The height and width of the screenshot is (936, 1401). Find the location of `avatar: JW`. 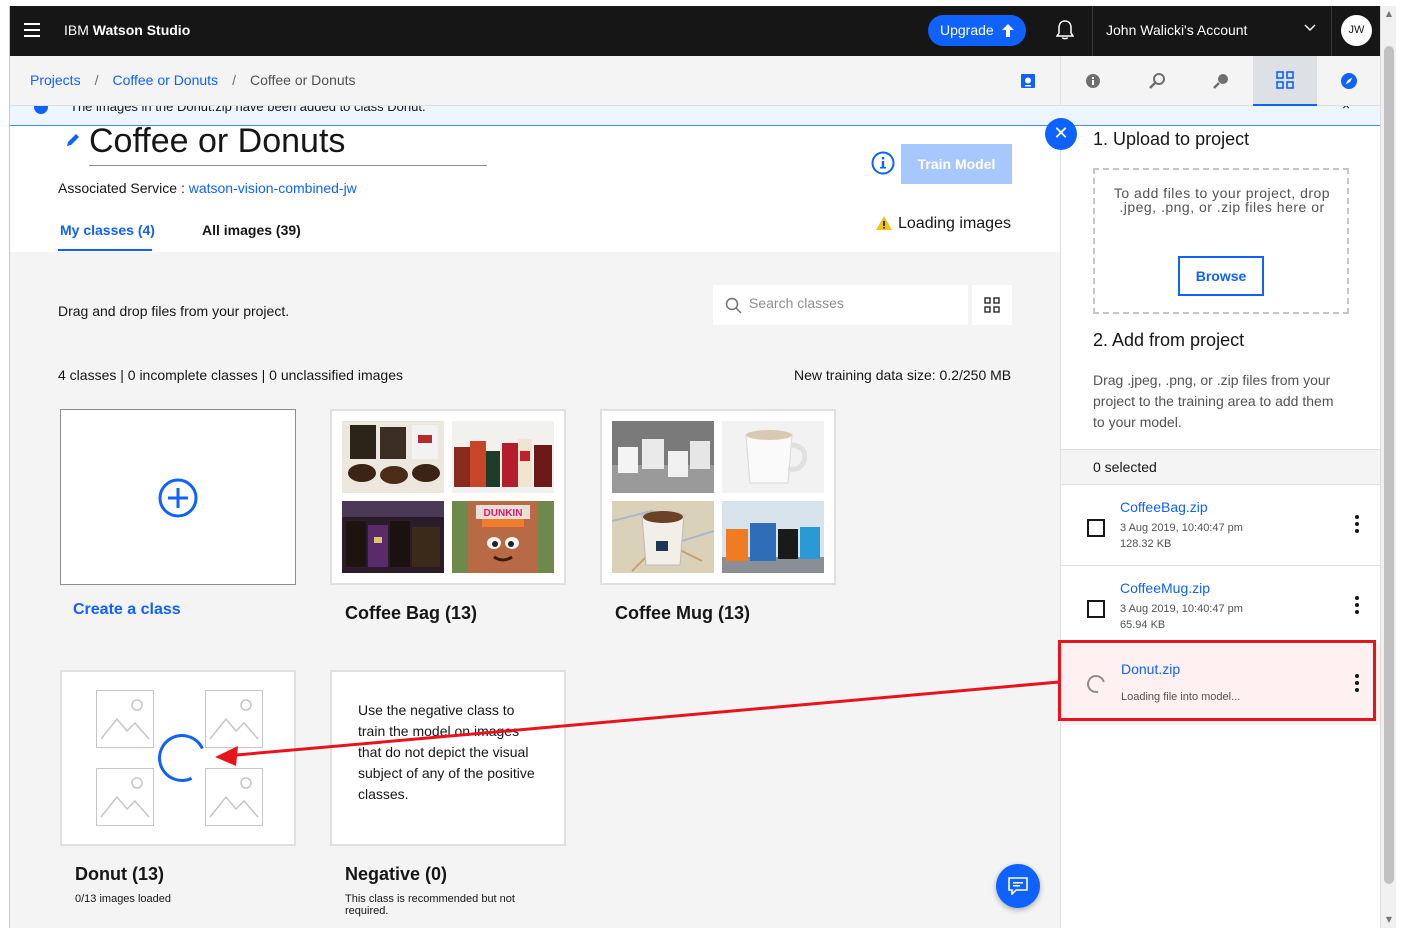

avatar: JW is located at coordinates (1356, 30).